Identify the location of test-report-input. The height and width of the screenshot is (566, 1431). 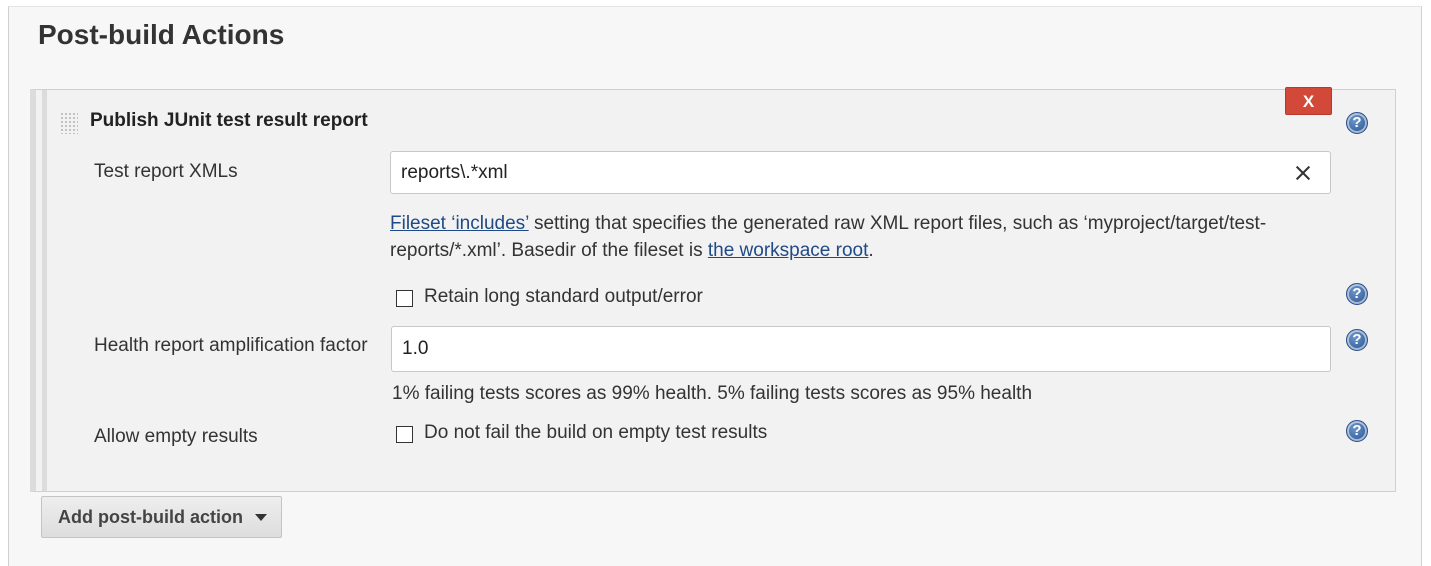
(860, 172).